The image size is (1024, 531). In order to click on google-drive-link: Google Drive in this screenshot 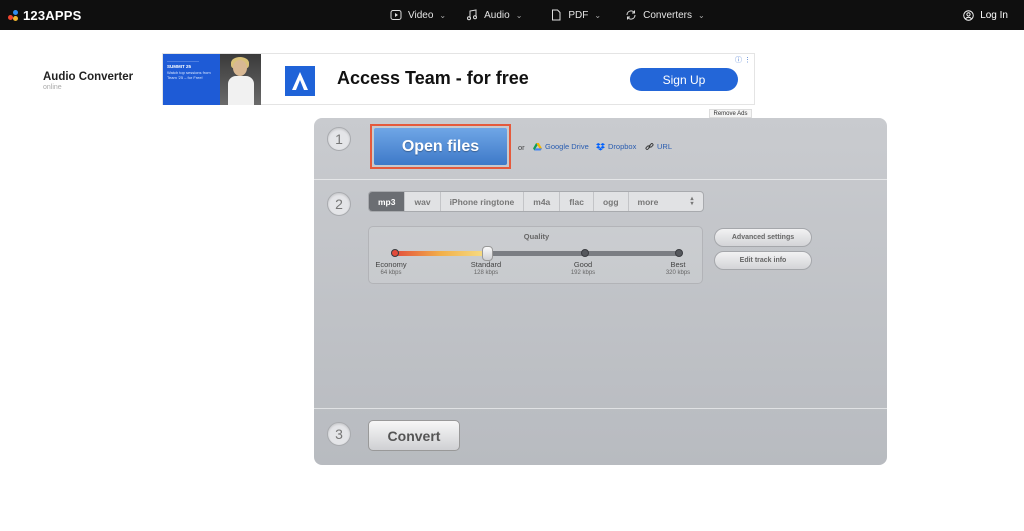, I will do `click(561, 146)`.